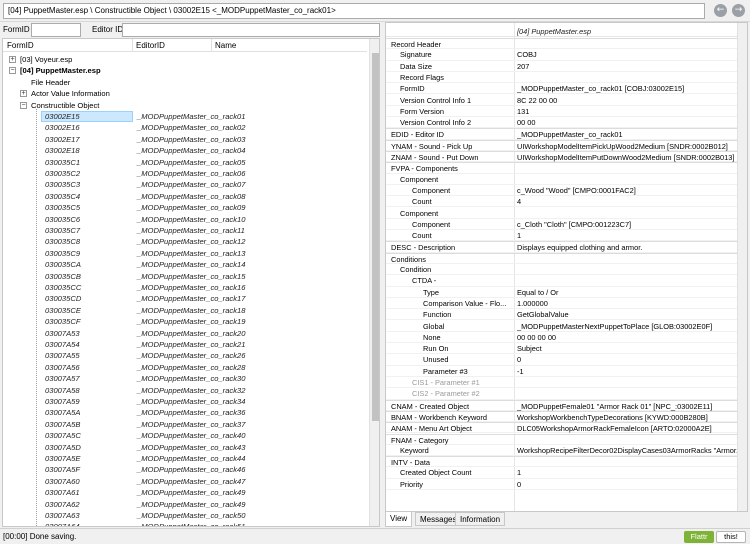 The height and width of the screenshot is (544, 750). What do you see at coordinates (185, 435) in the screenshot?
I see `tree-record-row: 03007A5C _MODPuppetMaster_co_rack40` at bounding box center [185, 435].